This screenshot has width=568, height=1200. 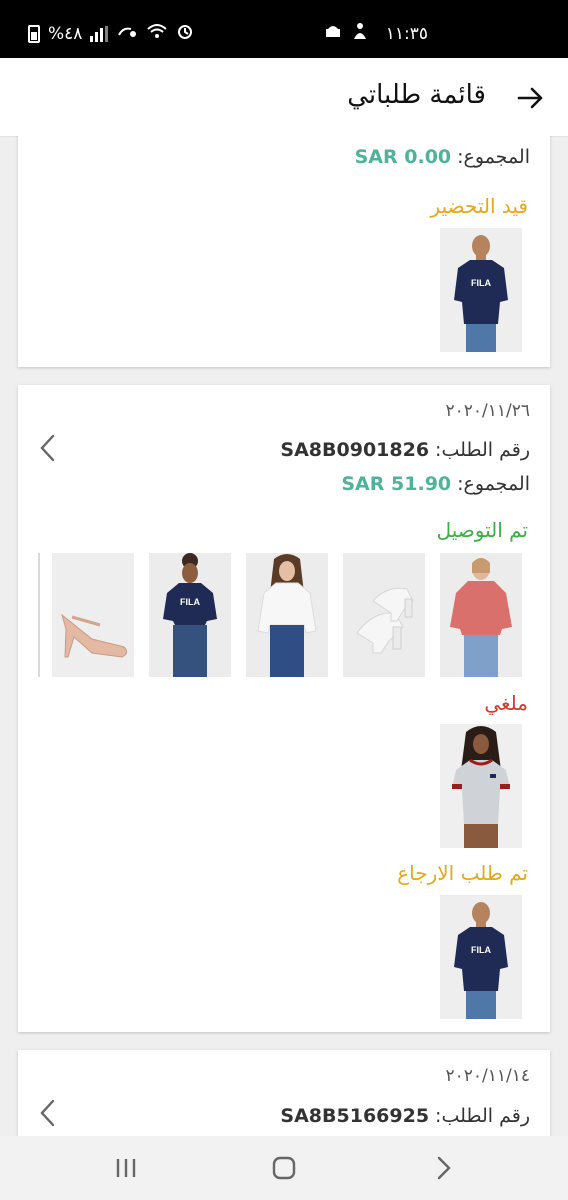 What do you see at coordinates (355, 450) in the screenshot?
I see `order-number-value: SA8B0901826` at bounding box center [355, 450].